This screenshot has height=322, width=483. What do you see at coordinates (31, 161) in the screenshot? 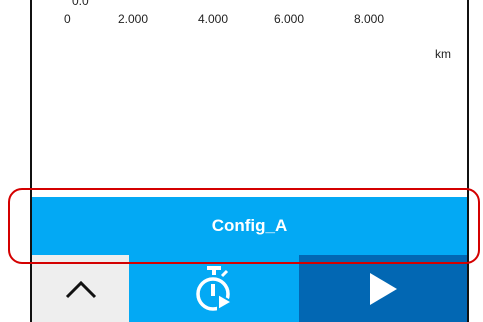
I see `device-bezel-left` at bounding box center [31, 161].